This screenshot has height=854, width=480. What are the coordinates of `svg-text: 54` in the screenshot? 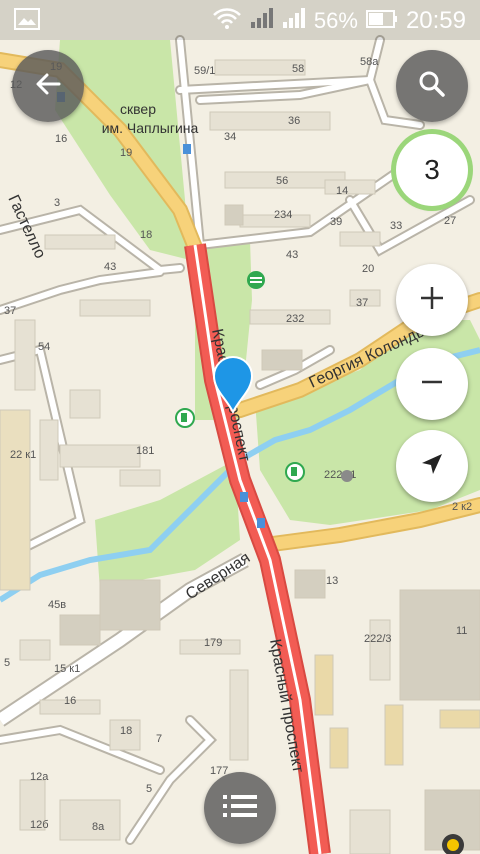 It's located at (44, 347).